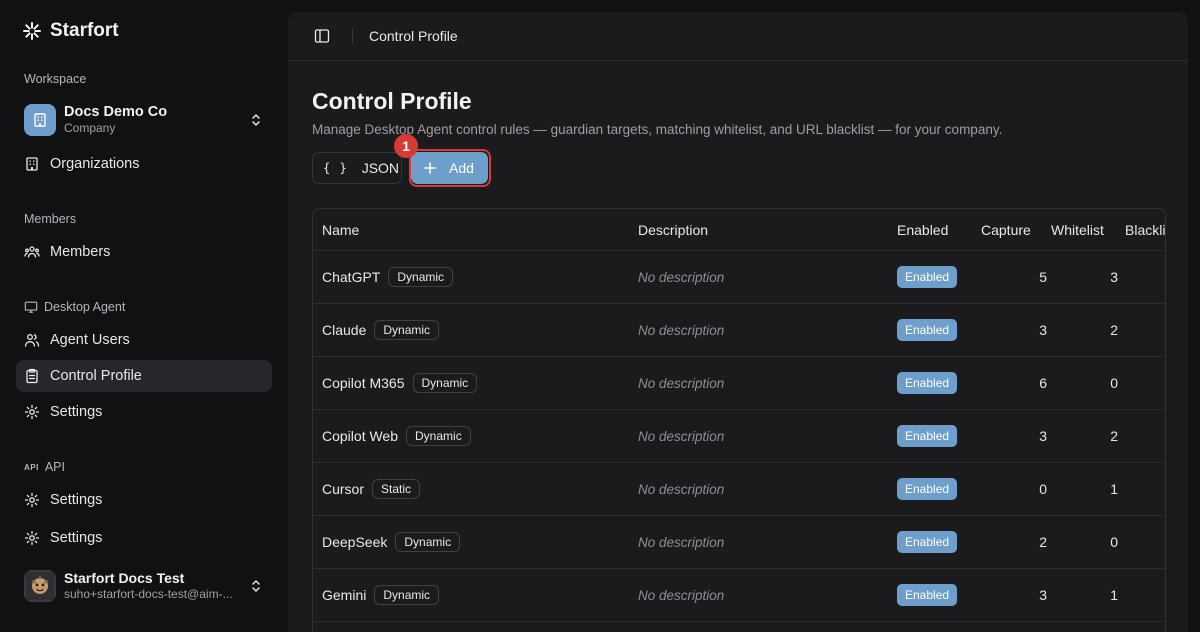 This screenshot has height=632, width=1200. What do you see at coordinates (1043, 383) in the screenshot?
I see `capture-count: 6` at bounding box center [1043, 383].